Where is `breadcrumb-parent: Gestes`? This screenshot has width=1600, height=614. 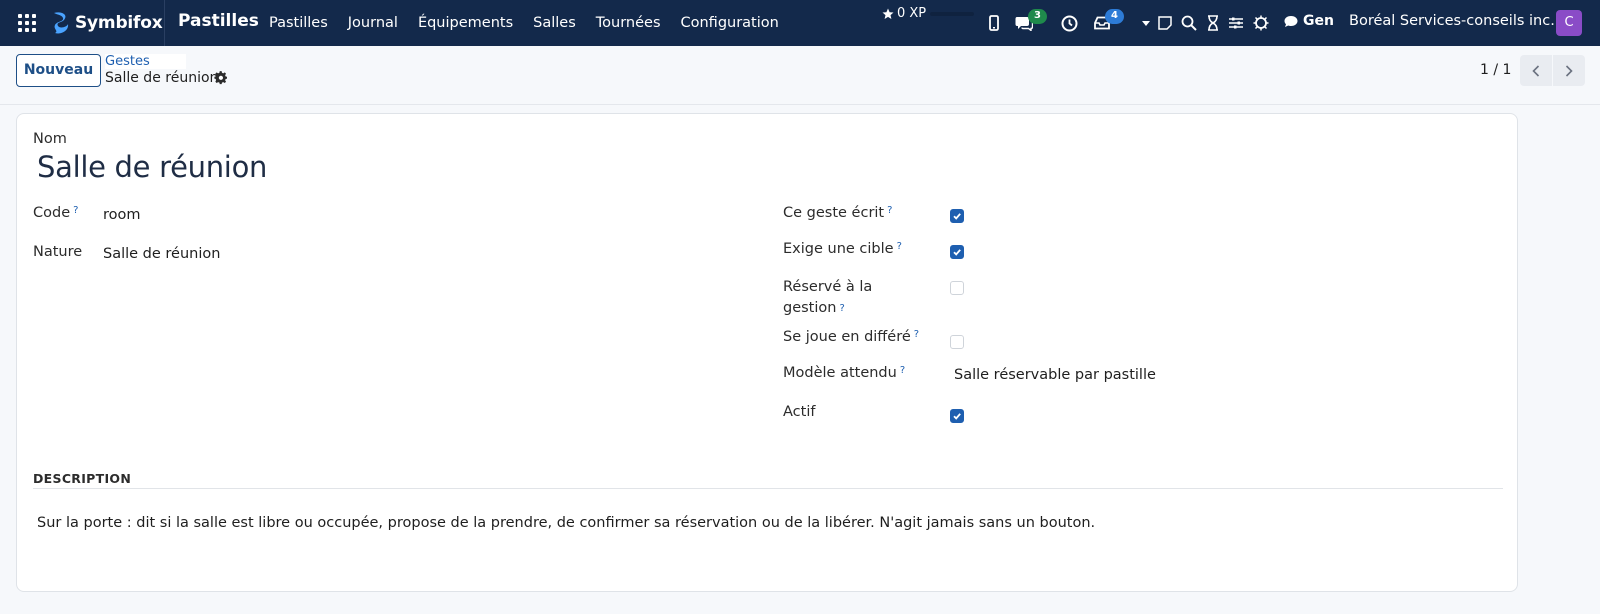 breadcrumb-parent: Gestes is located at coordinates (145, 61).